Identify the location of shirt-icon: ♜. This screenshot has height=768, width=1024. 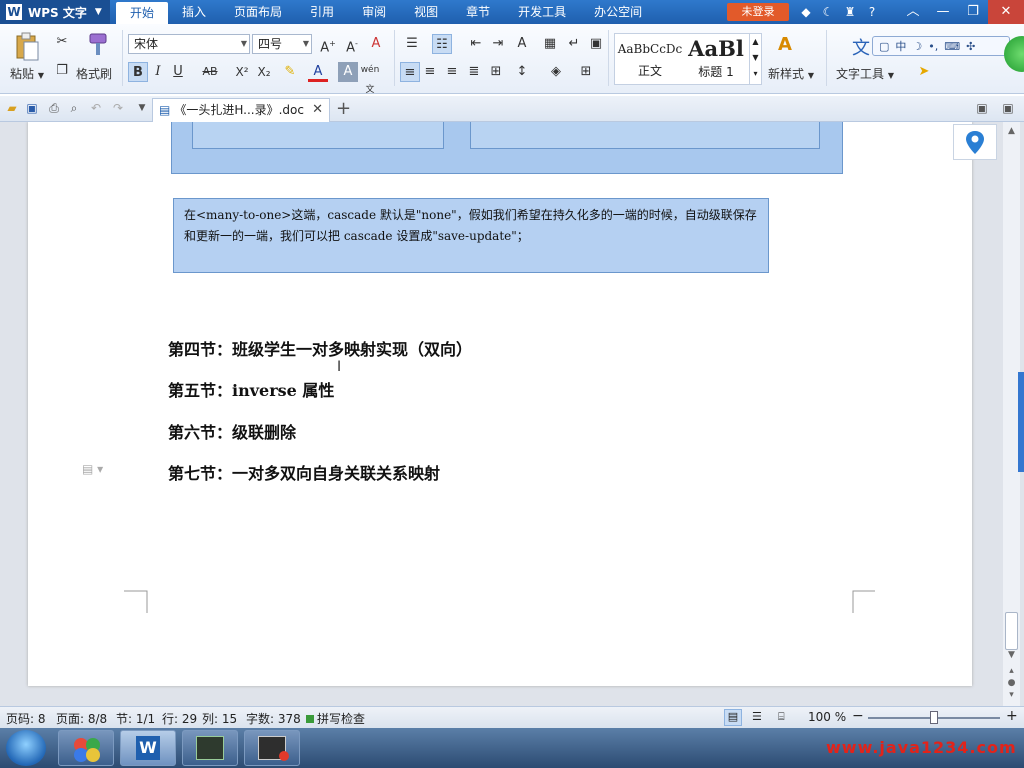
(850, 12).